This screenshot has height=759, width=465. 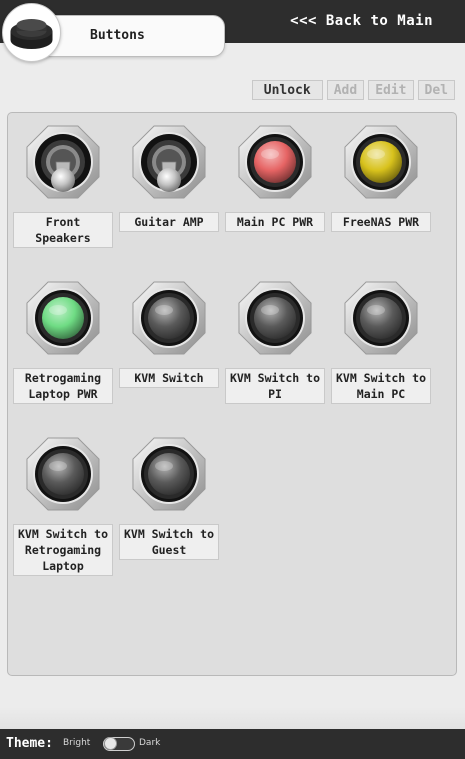 What do you see at coordinates (63, 550) in the screenshot?
I see `button-label: KVM Switch to Retrogaming Laptop` at bounding box center [63, 550].